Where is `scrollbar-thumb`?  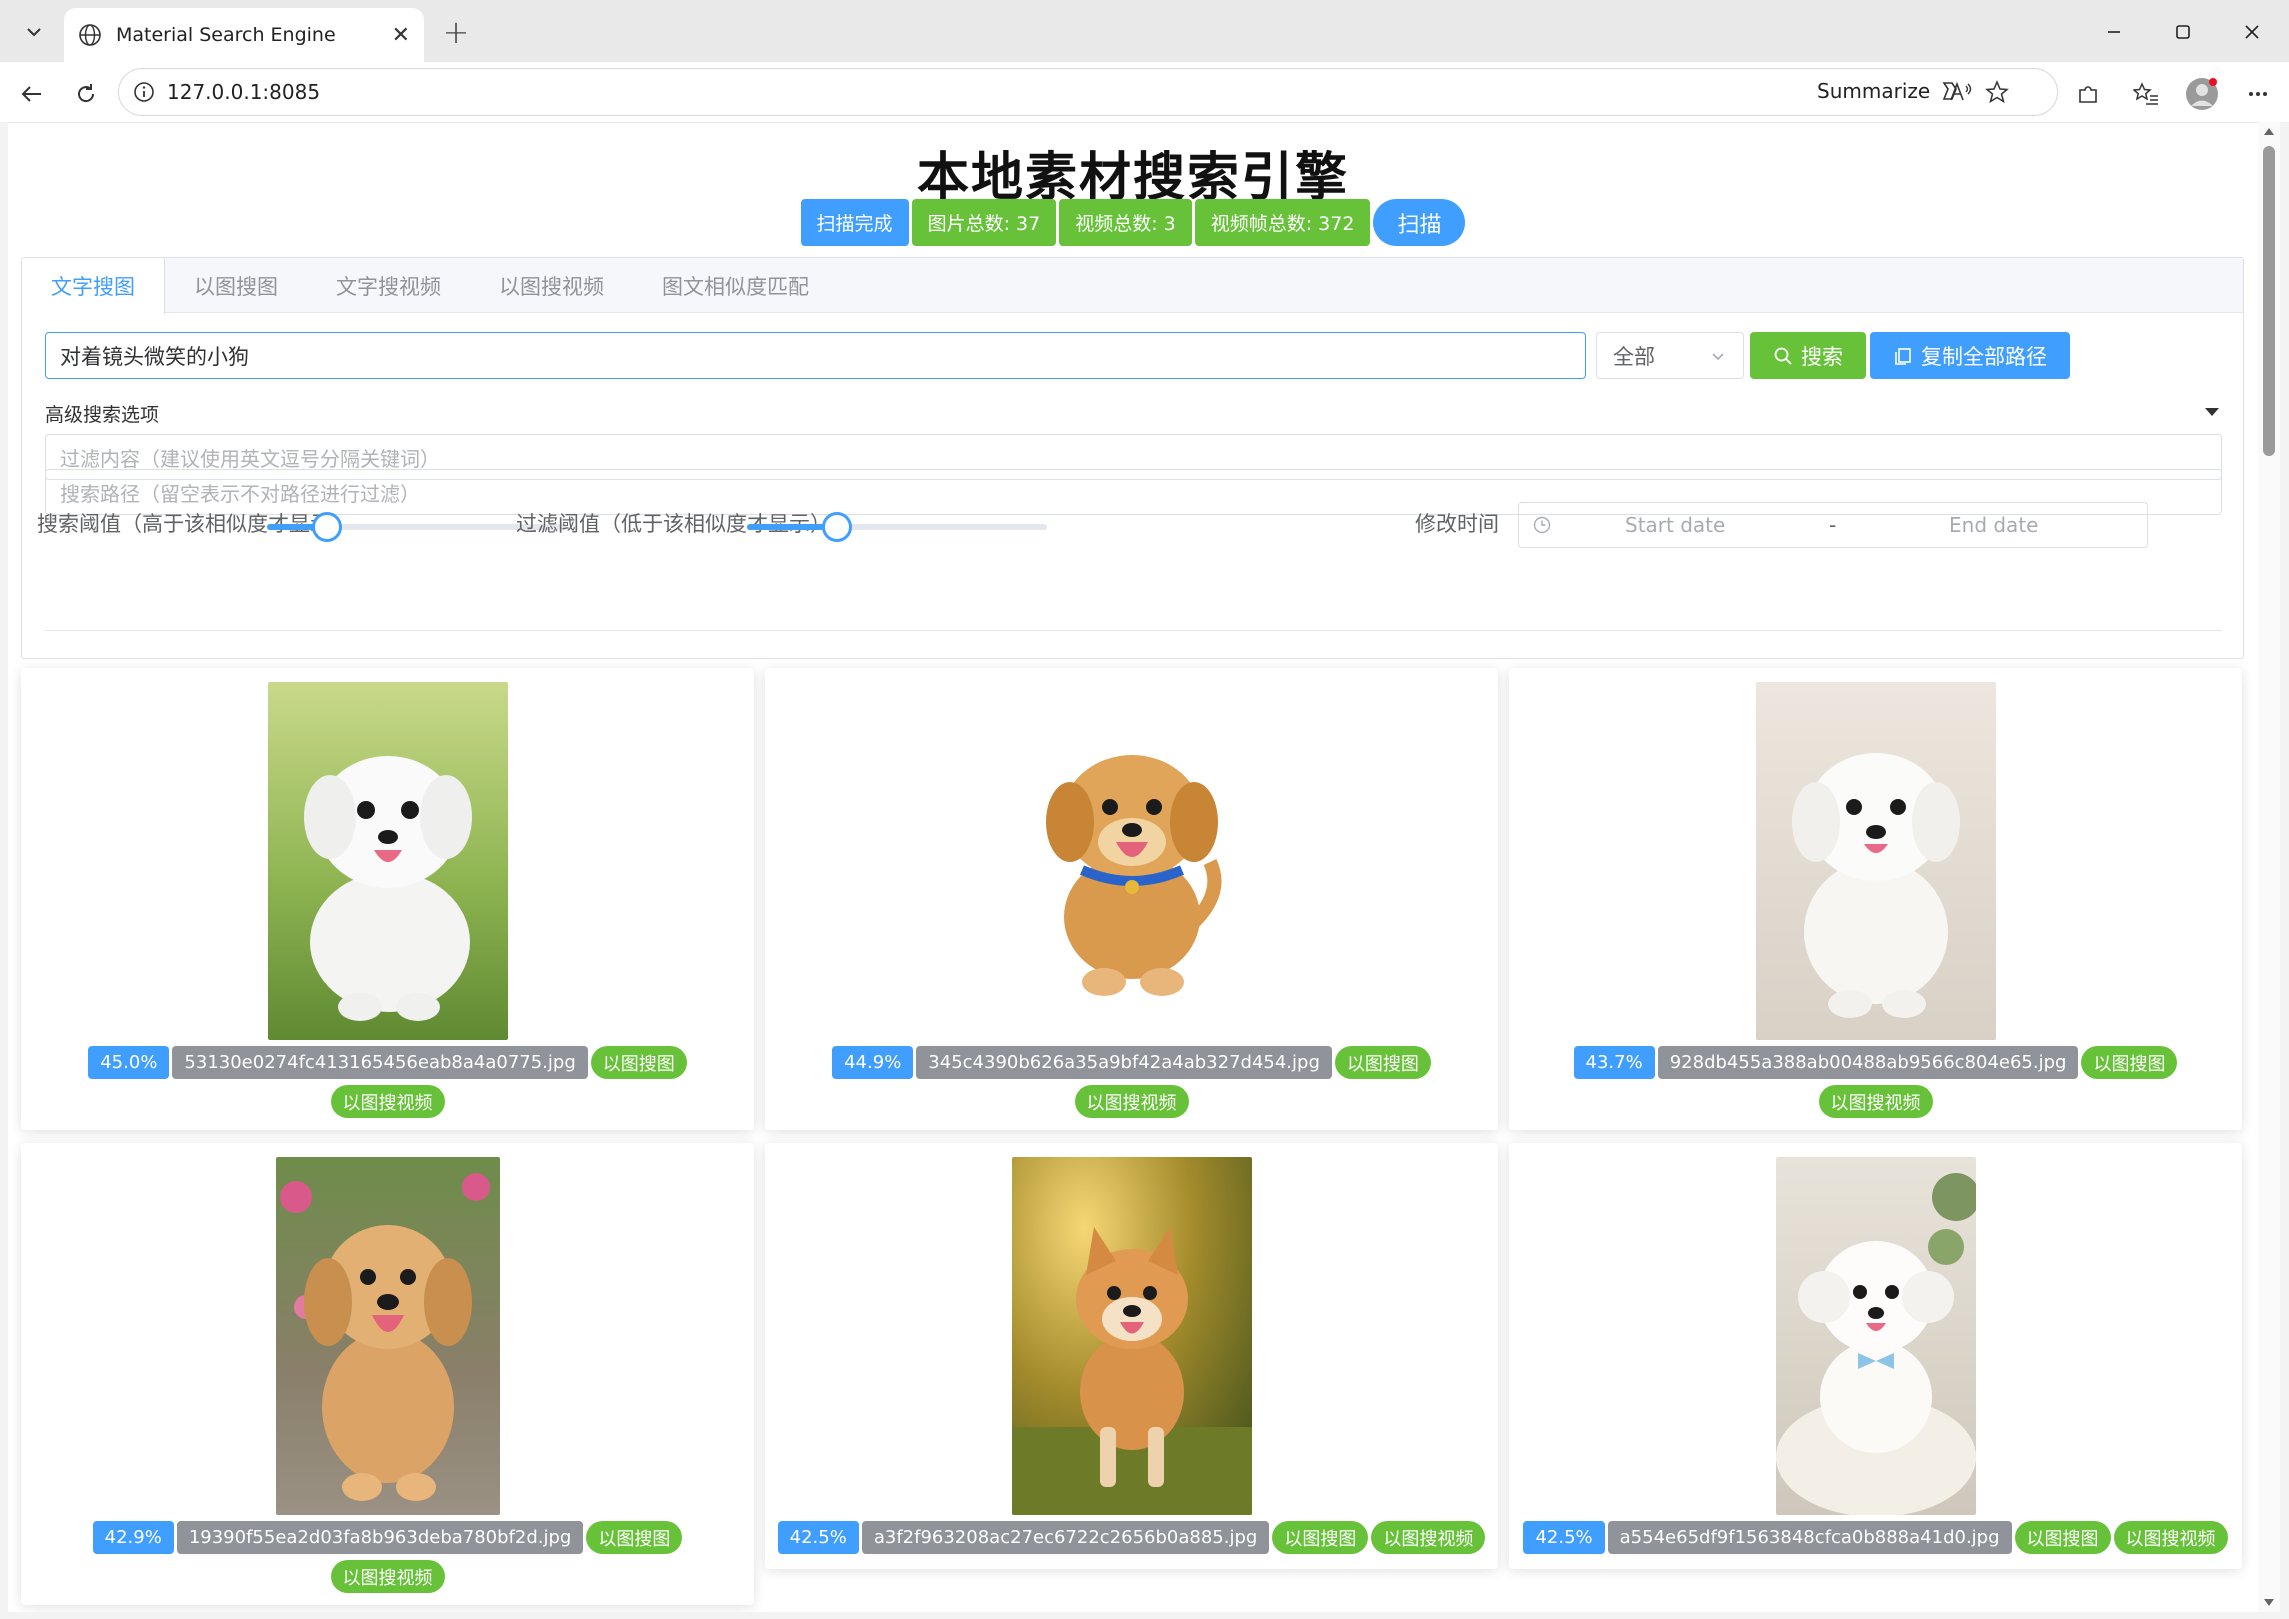 scrollbar-thumb is located at coordinates (2269, 301).